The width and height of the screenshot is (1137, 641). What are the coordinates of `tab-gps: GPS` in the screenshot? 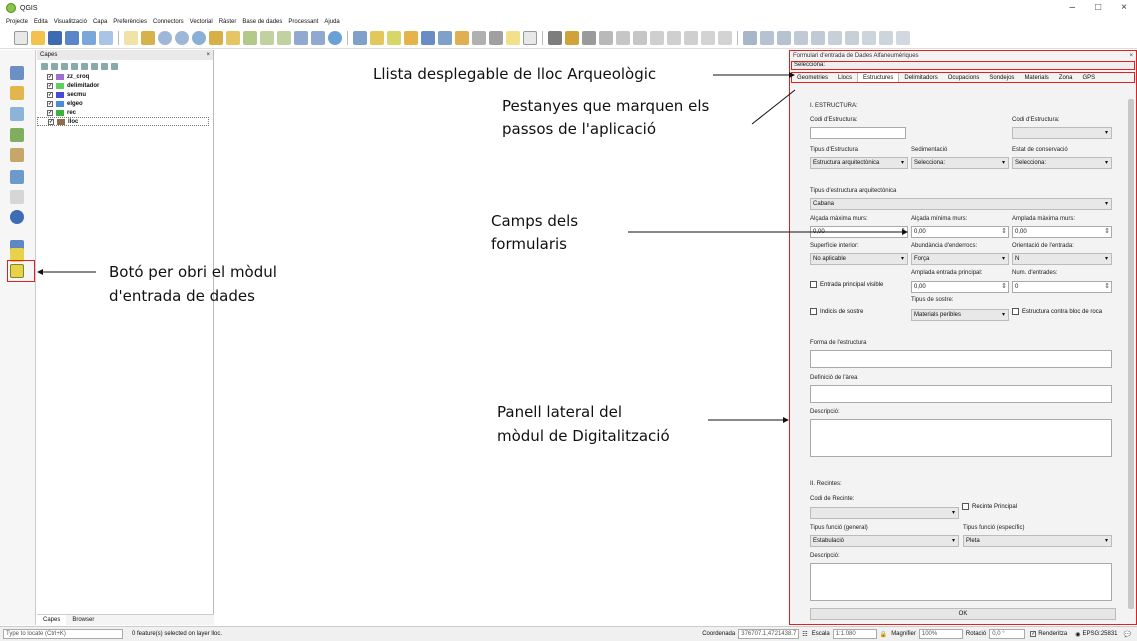 It's located at (1088, 77).